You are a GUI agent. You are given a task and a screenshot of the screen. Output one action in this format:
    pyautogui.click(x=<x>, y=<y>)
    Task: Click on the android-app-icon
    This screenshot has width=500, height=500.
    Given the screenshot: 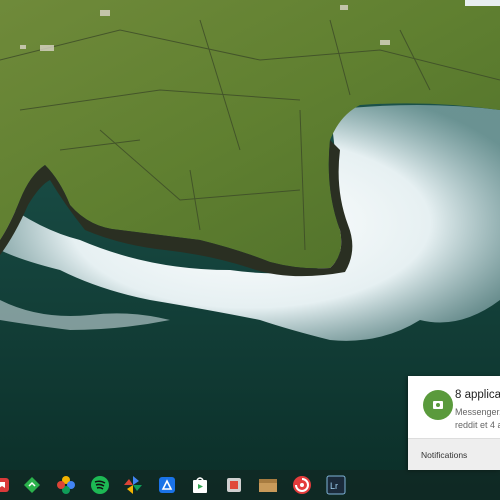 What is the action you would take?
    pyautogui.click(x=438, y=405)
    